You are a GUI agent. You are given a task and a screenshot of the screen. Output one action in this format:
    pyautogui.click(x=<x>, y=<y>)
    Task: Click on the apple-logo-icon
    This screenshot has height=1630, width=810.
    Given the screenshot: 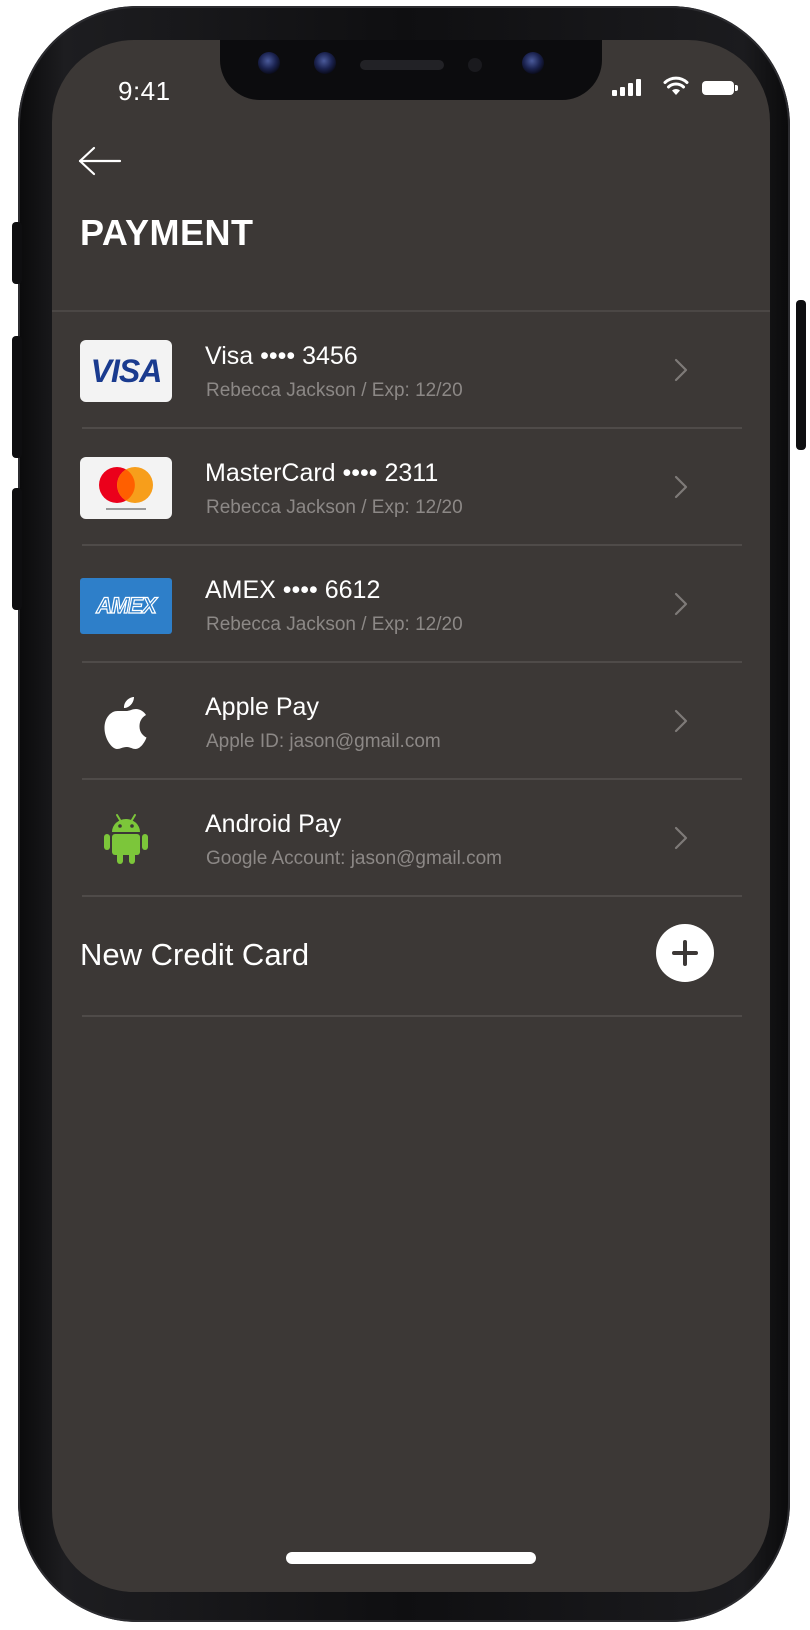 What is the action you would take?
    pyautogui.click(x=126, y=722)
    